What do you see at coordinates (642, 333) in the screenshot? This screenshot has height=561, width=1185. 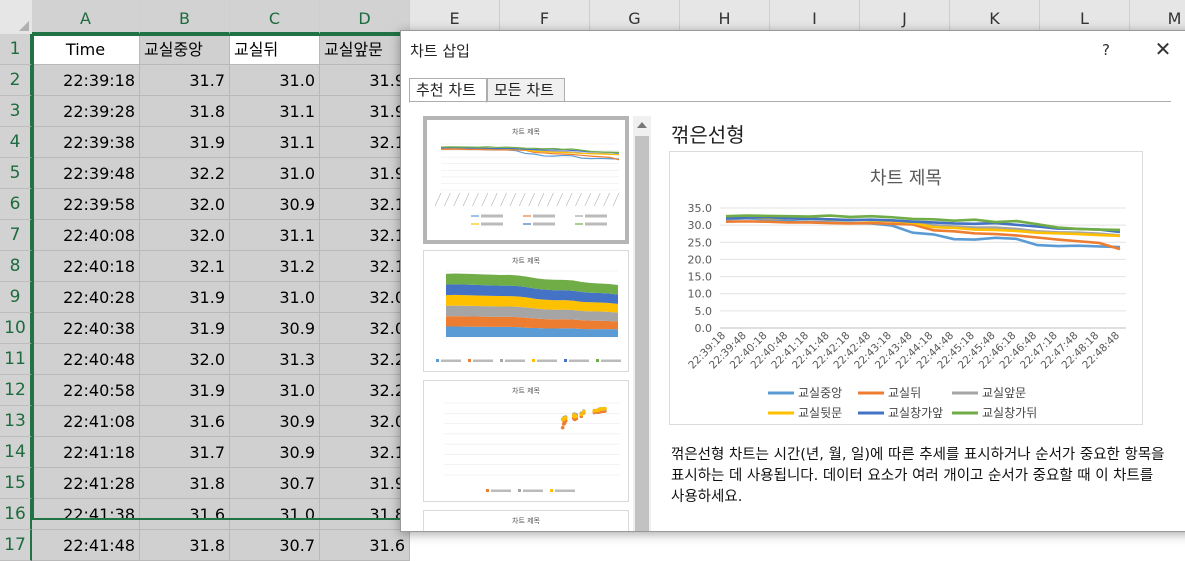 I see `scrollbar-thumb` at bounding box center [642, 333].